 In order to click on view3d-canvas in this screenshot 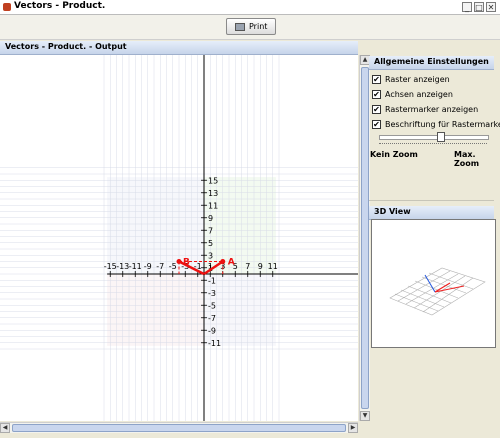, I will do `click(433, 283)`.